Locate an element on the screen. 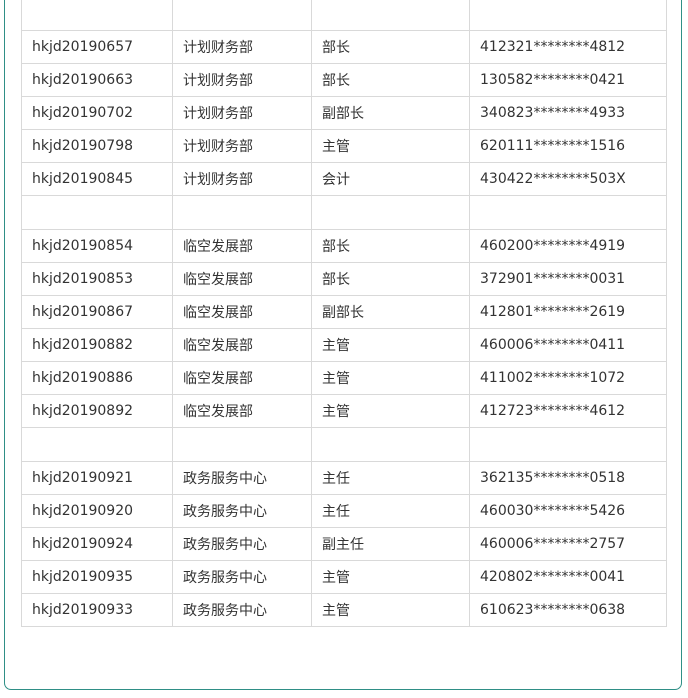 The height and width of the screenshot is (698, 688). employee-id-cell: hkjd20190657 is located at coordinates (97, 47).